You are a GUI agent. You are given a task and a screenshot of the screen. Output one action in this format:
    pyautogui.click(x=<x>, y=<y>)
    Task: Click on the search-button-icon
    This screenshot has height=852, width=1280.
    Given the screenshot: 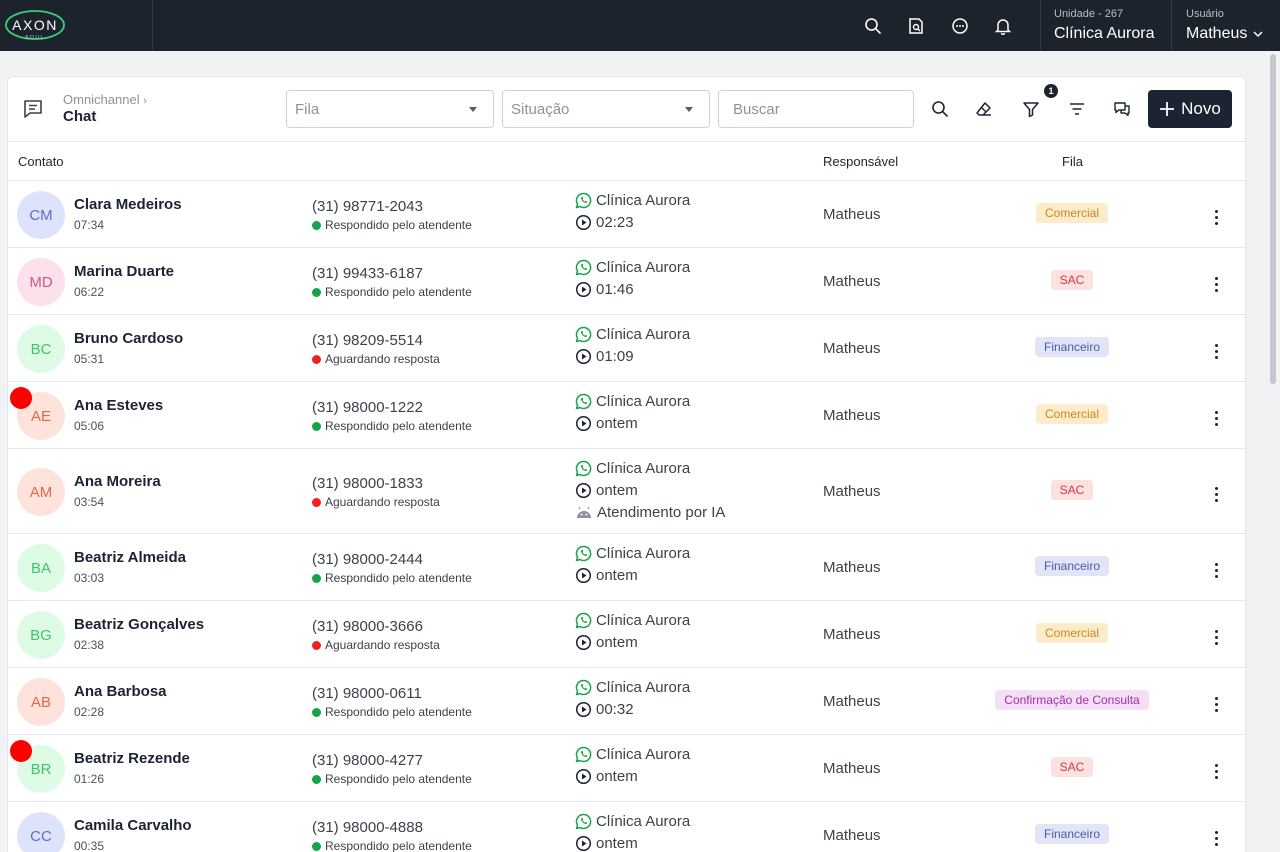 What is the action you would take?
    pyautogui.click(x=940, y=109)
    